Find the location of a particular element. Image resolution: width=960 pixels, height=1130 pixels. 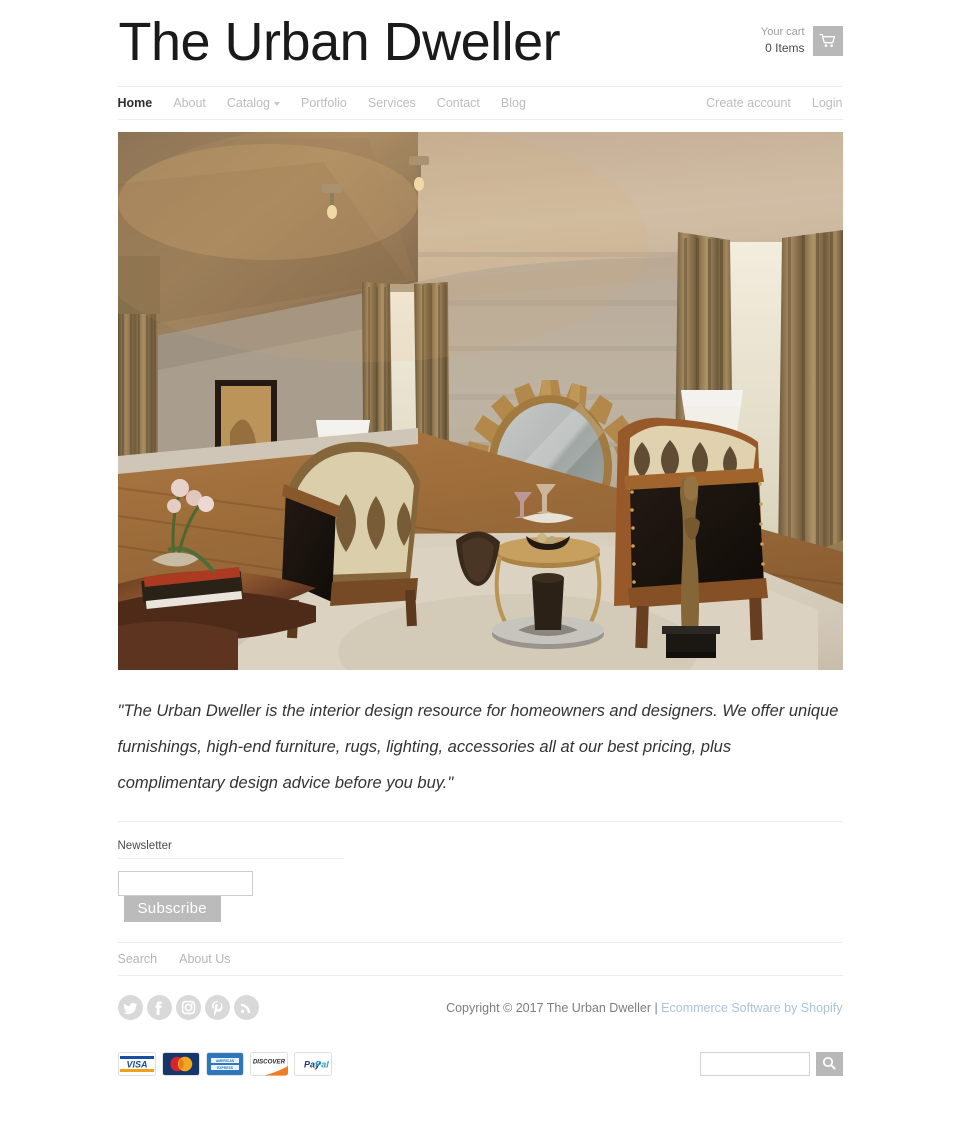

search-icon is located at coordinates (829, 1064).